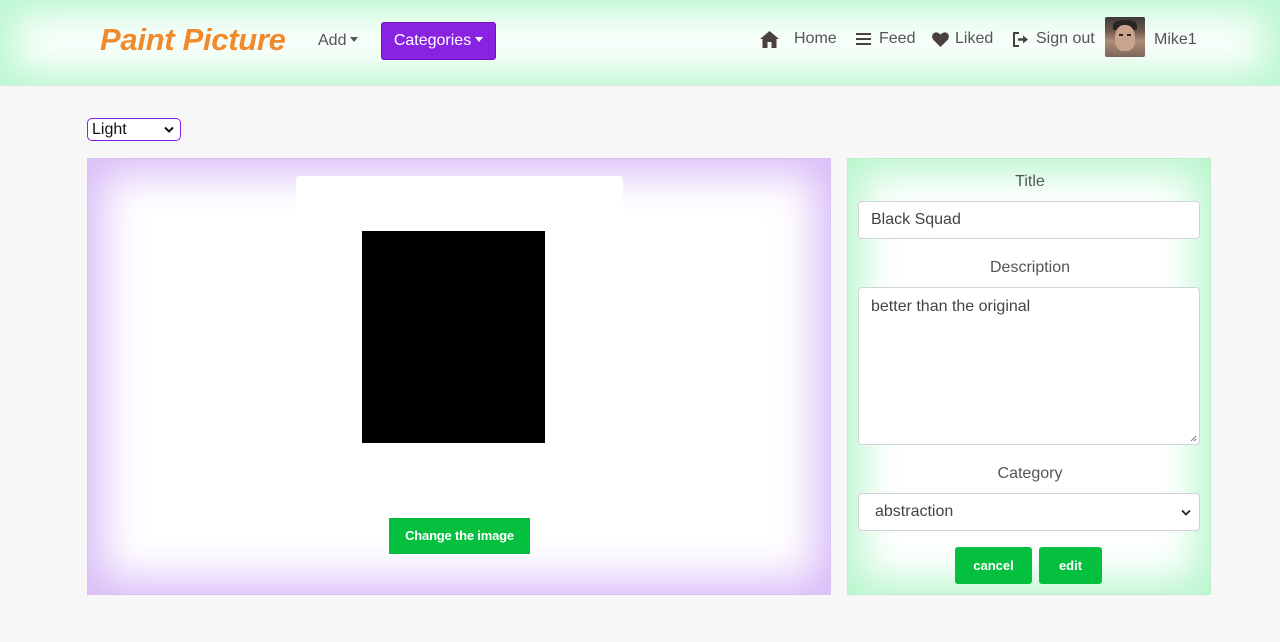  I want to click on edit-button: edit, so click(1070, 565).